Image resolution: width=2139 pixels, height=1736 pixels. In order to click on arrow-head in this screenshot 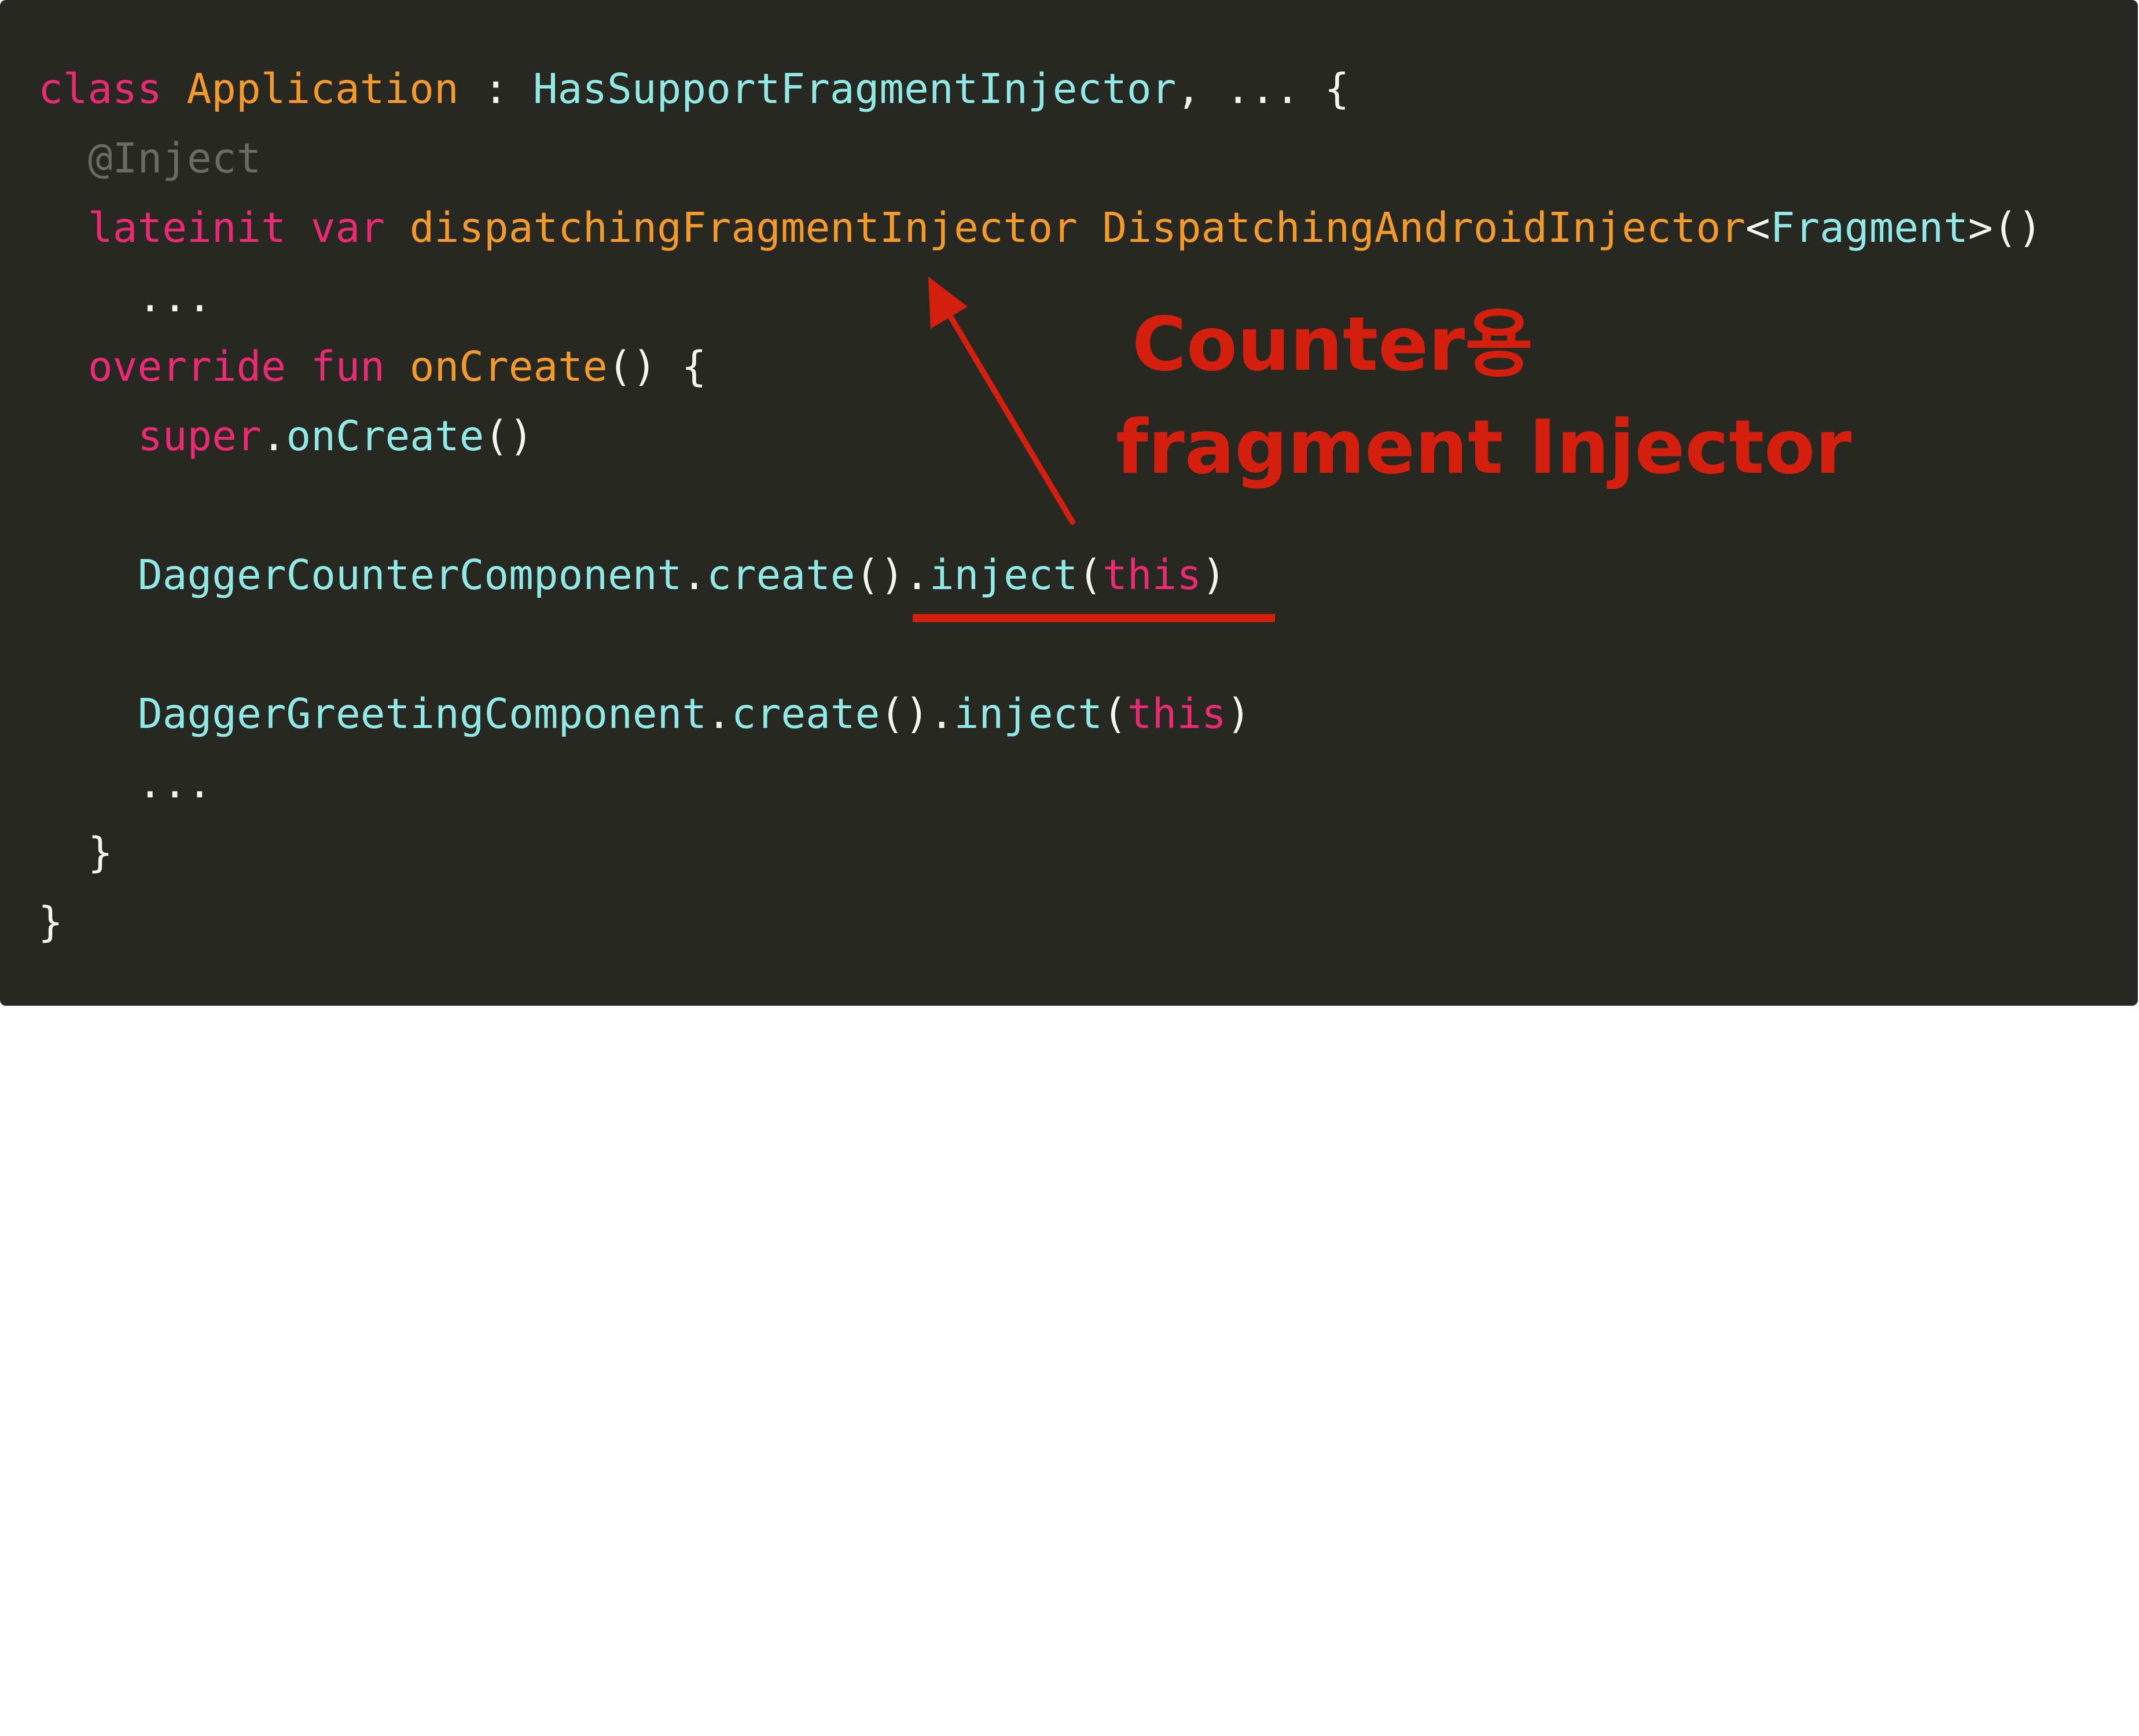, I will do `click(948, 303)`.